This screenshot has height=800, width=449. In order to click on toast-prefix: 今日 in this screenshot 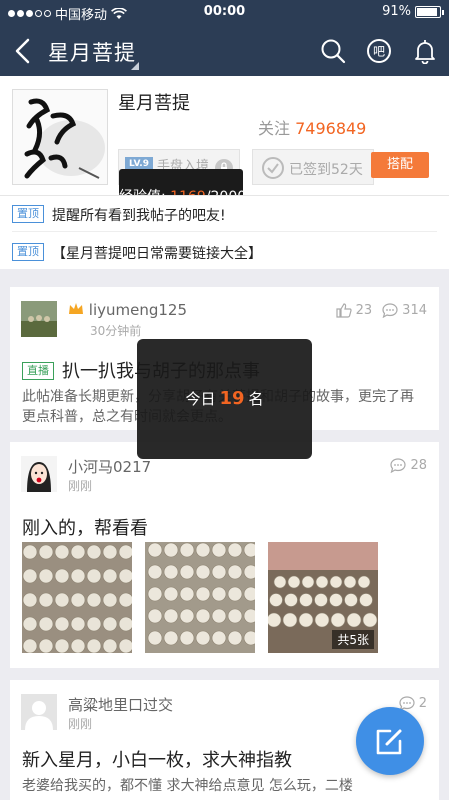, I will do `click(200, 399)`.